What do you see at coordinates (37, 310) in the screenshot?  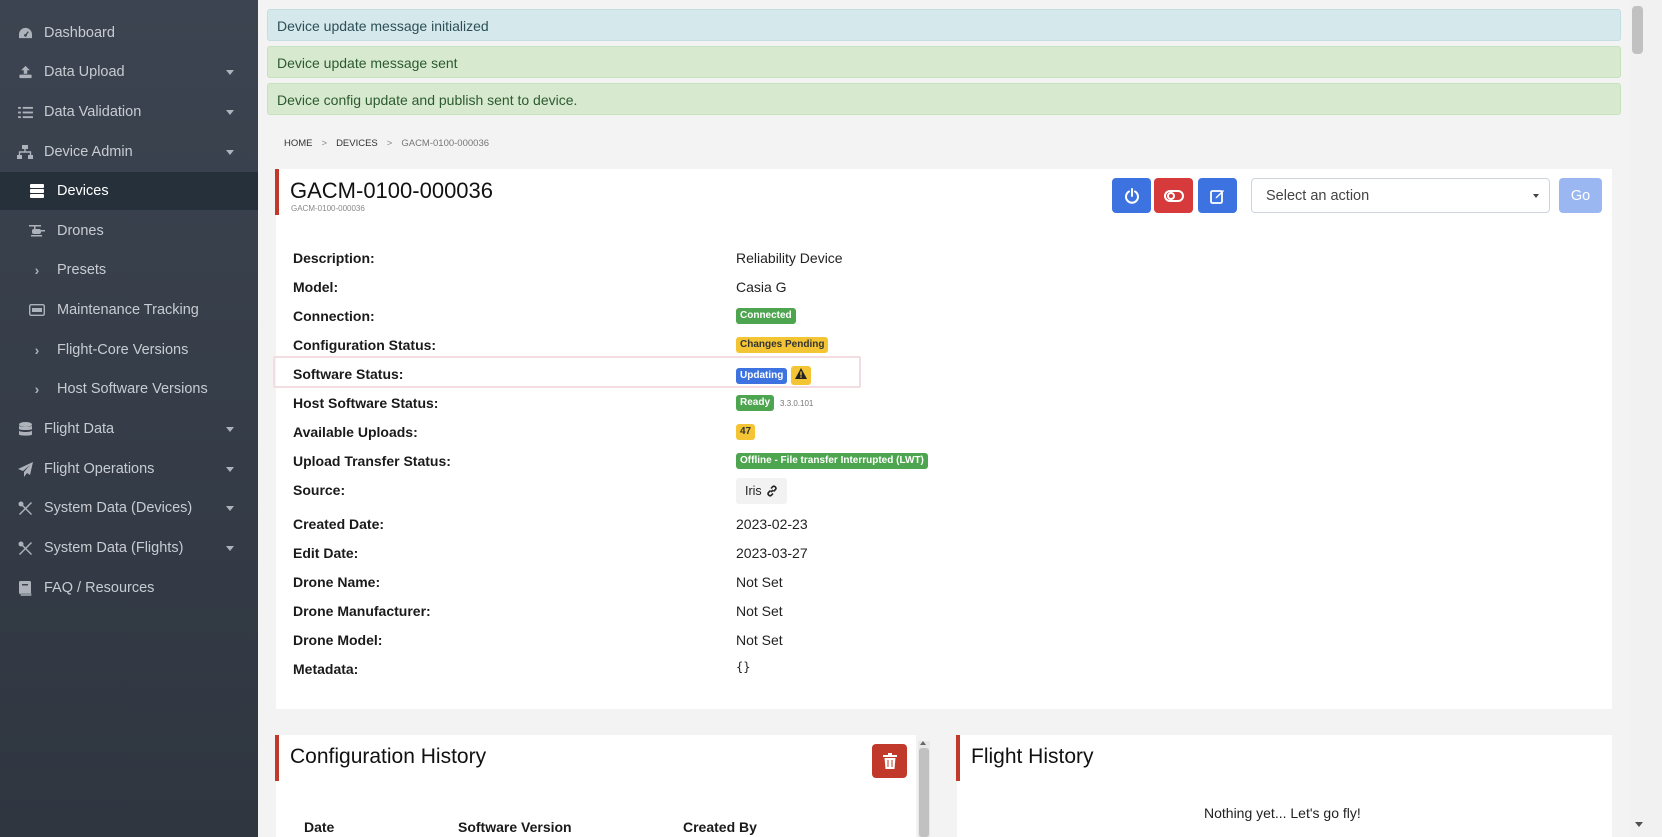 I see `hdd-icon` at bounding box center [37, 310].